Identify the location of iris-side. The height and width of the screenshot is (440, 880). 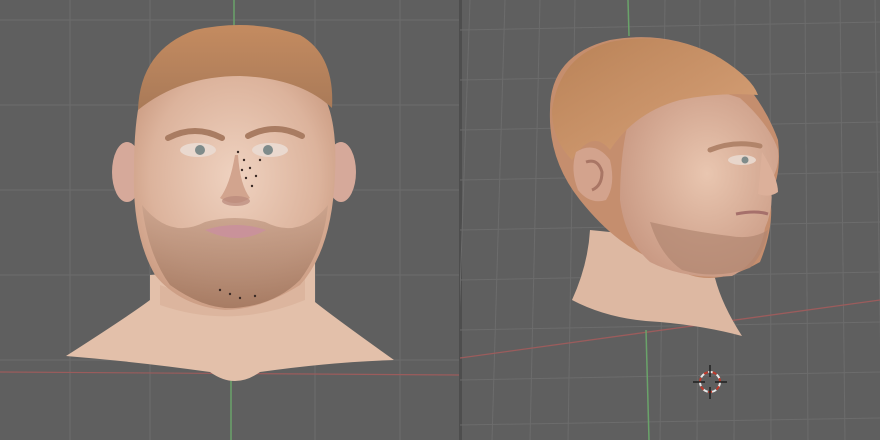
(745, 160).